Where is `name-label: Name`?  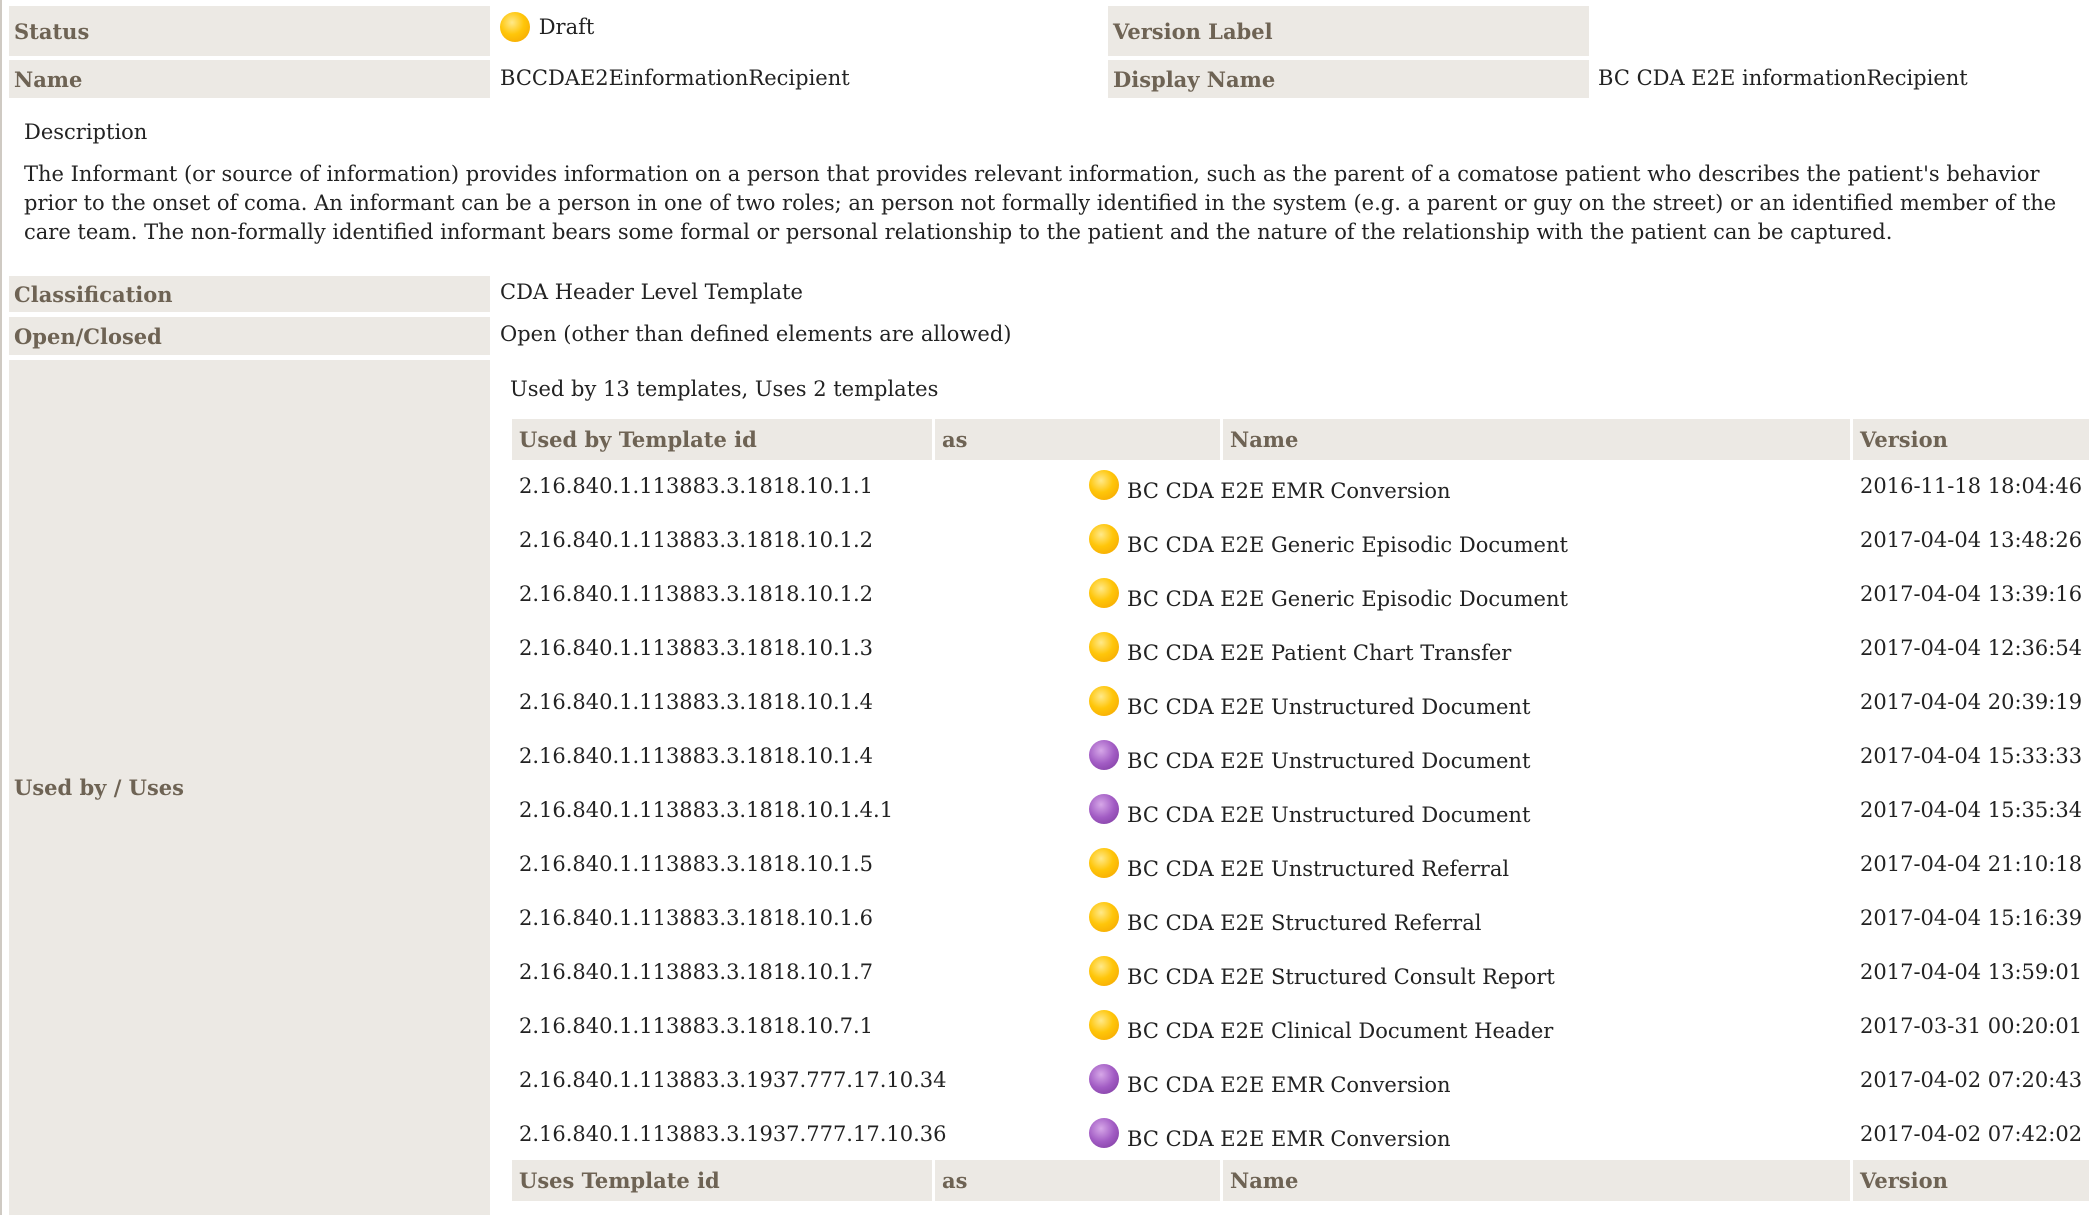
name-label: Name is located at coordinates (249, 79).